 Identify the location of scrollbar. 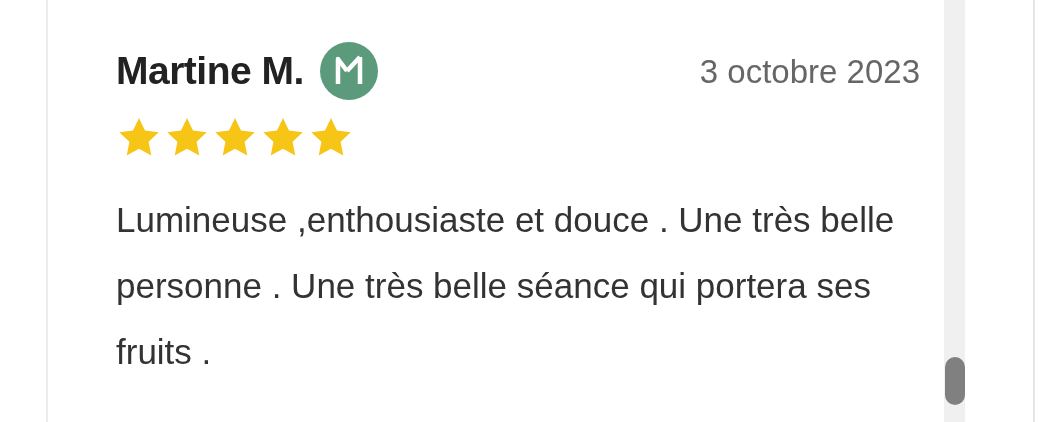
(954, 211).